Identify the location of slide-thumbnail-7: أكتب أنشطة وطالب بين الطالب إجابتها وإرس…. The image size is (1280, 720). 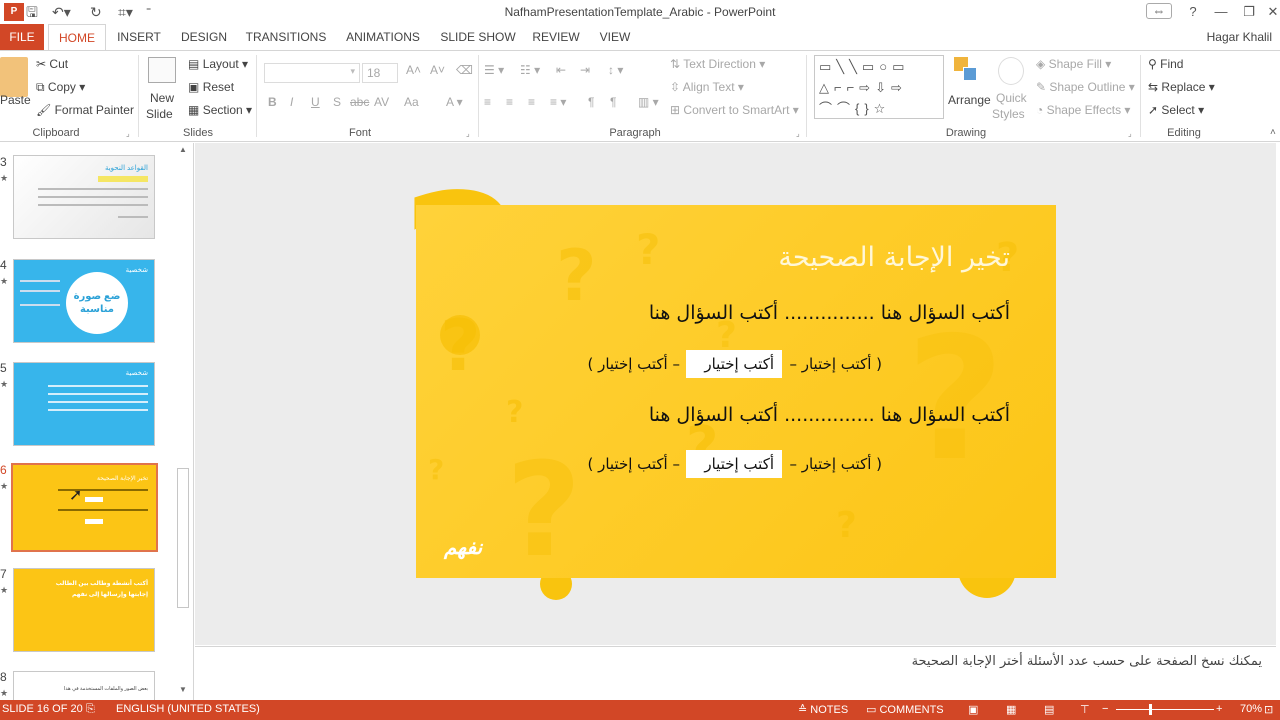
(84, 610).